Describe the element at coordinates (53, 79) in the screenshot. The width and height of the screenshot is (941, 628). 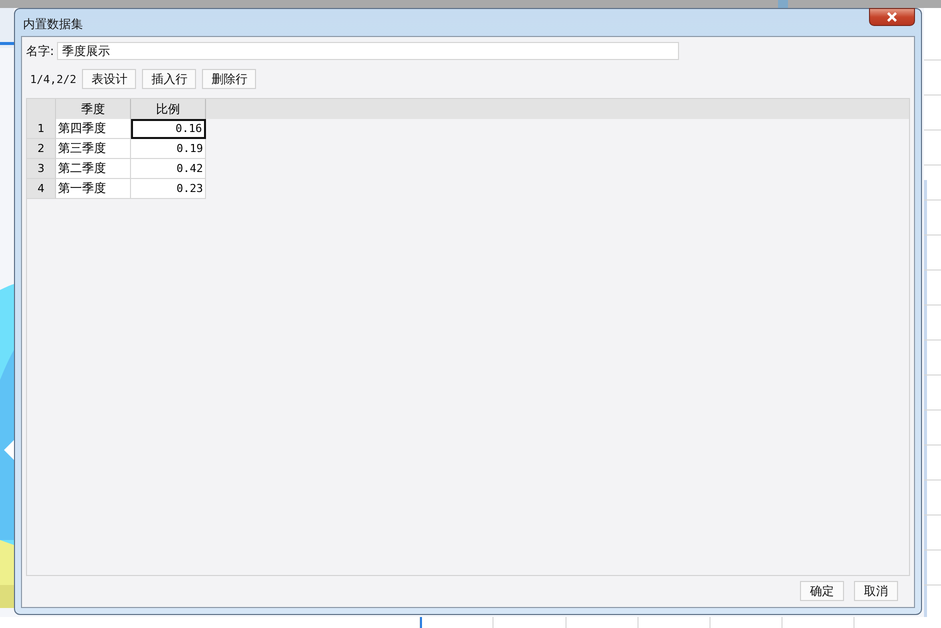
I see `position-indicator: 1/4,2/2` at that location.